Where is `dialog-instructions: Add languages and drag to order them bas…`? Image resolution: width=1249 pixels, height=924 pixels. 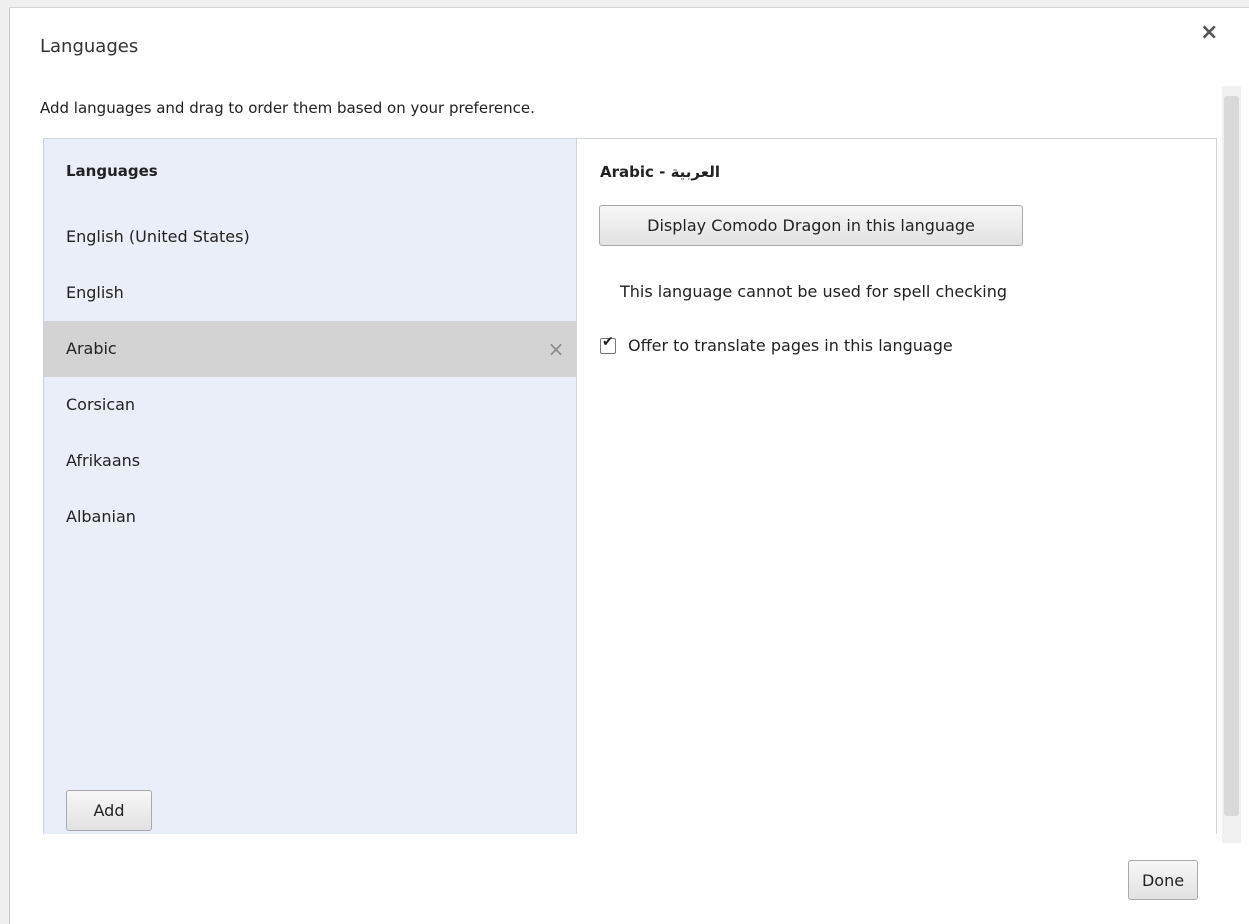
dialog-instructions: Add languages and drag to order them bas… is located at coordinates (287, 108).